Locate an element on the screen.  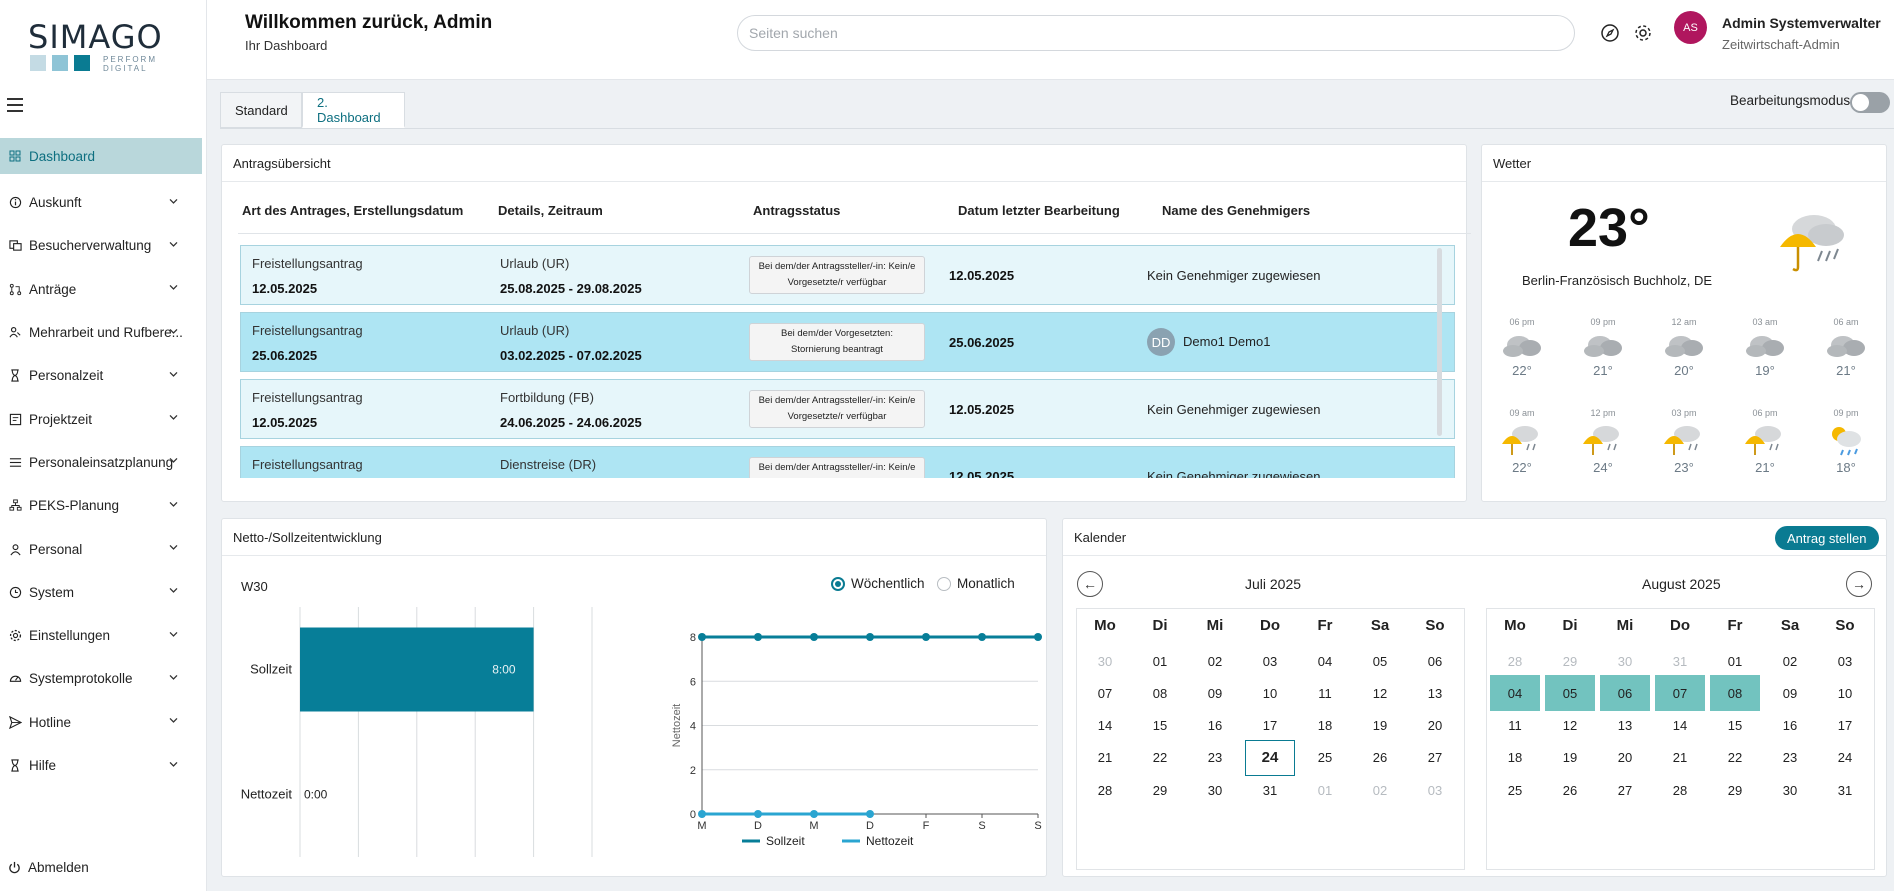
gear-icon is located at coordinates (1643, 33).